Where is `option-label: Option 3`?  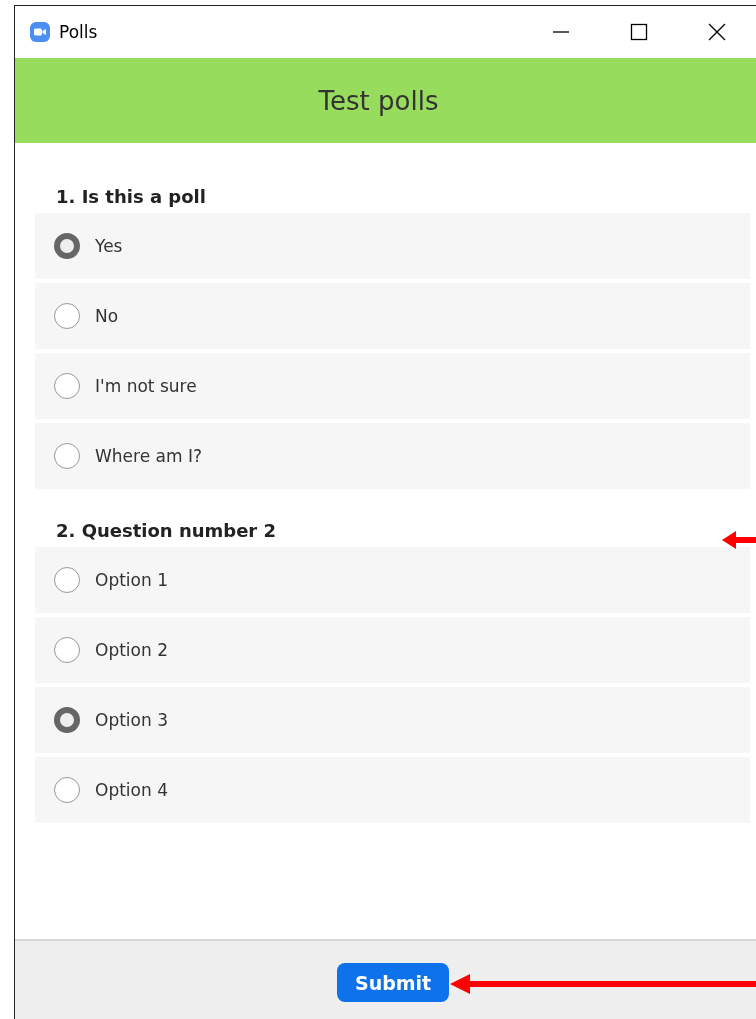
option-label: Option 3 is located at coordinates (131, 720).